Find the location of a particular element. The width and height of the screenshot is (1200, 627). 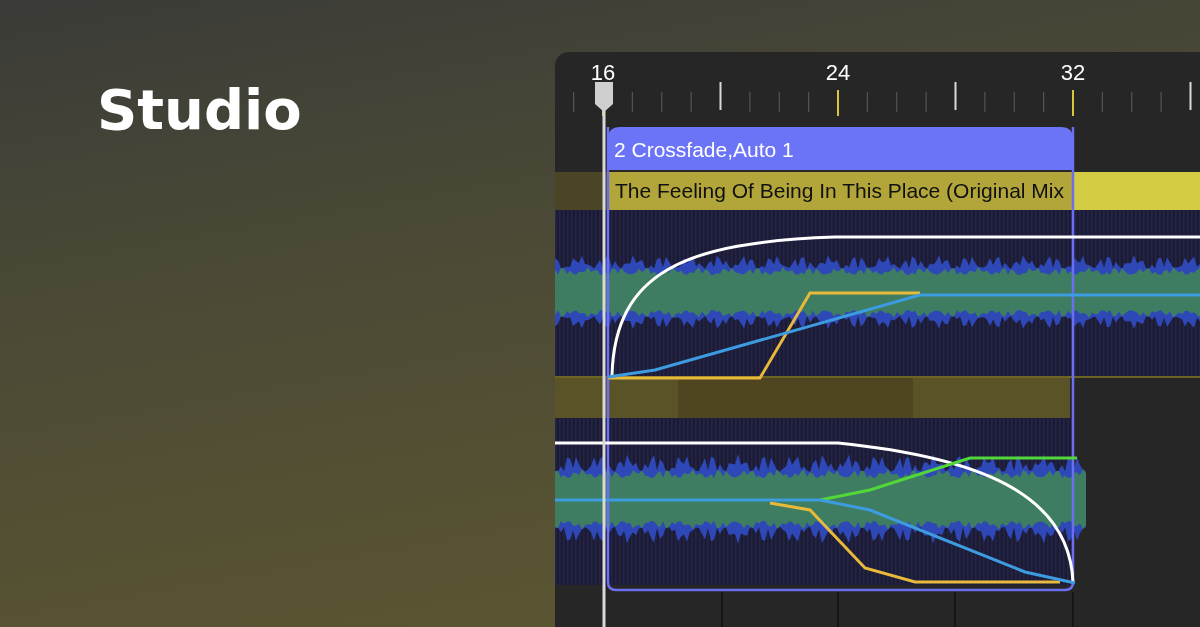

clip-title: 2 Crossfade,Auto 1 is located at coordinates (704, 149).